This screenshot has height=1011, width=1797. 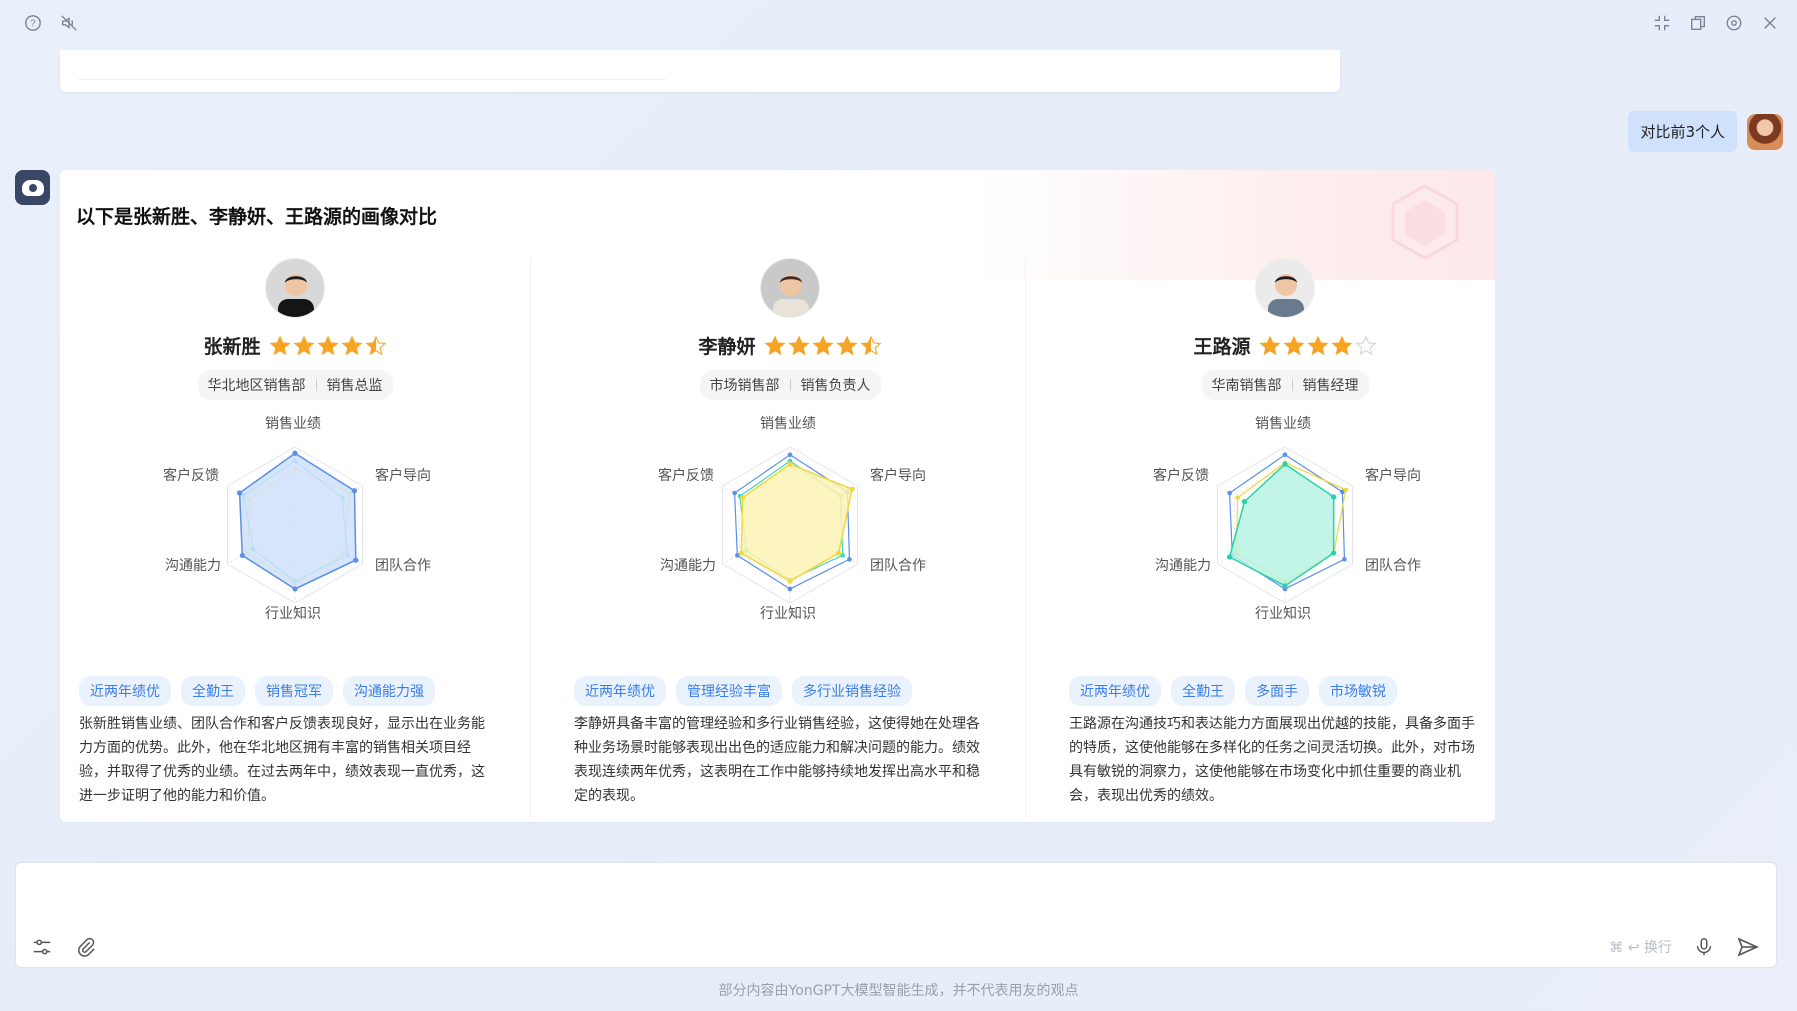 What do you see at coordinates (32, 187) in the screenshot?
I see `bot-avatar` at bounding box center [32, 187].